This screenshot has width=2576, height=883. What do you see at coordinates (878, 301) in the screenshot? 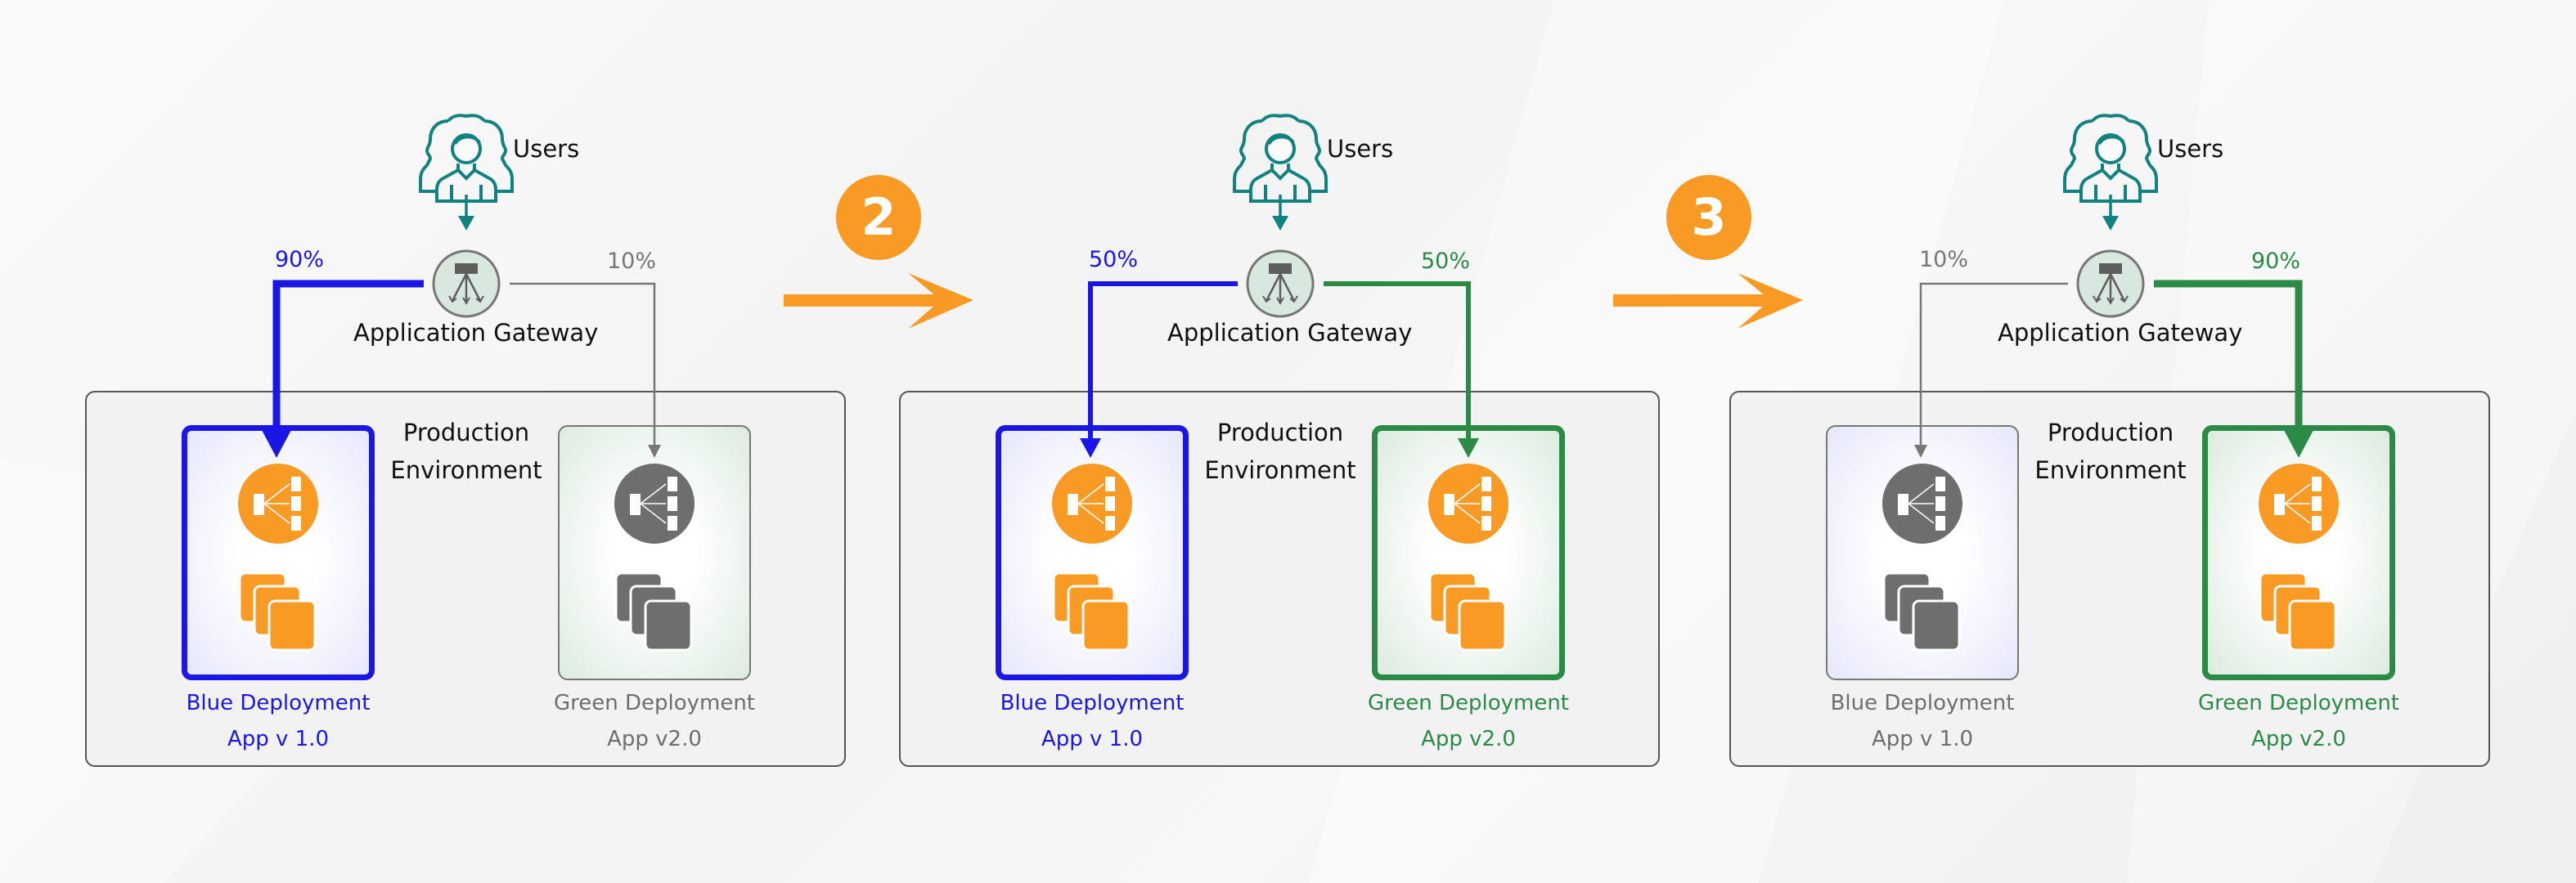
I see `step-2-arrow` at bounding box center [878, 301].